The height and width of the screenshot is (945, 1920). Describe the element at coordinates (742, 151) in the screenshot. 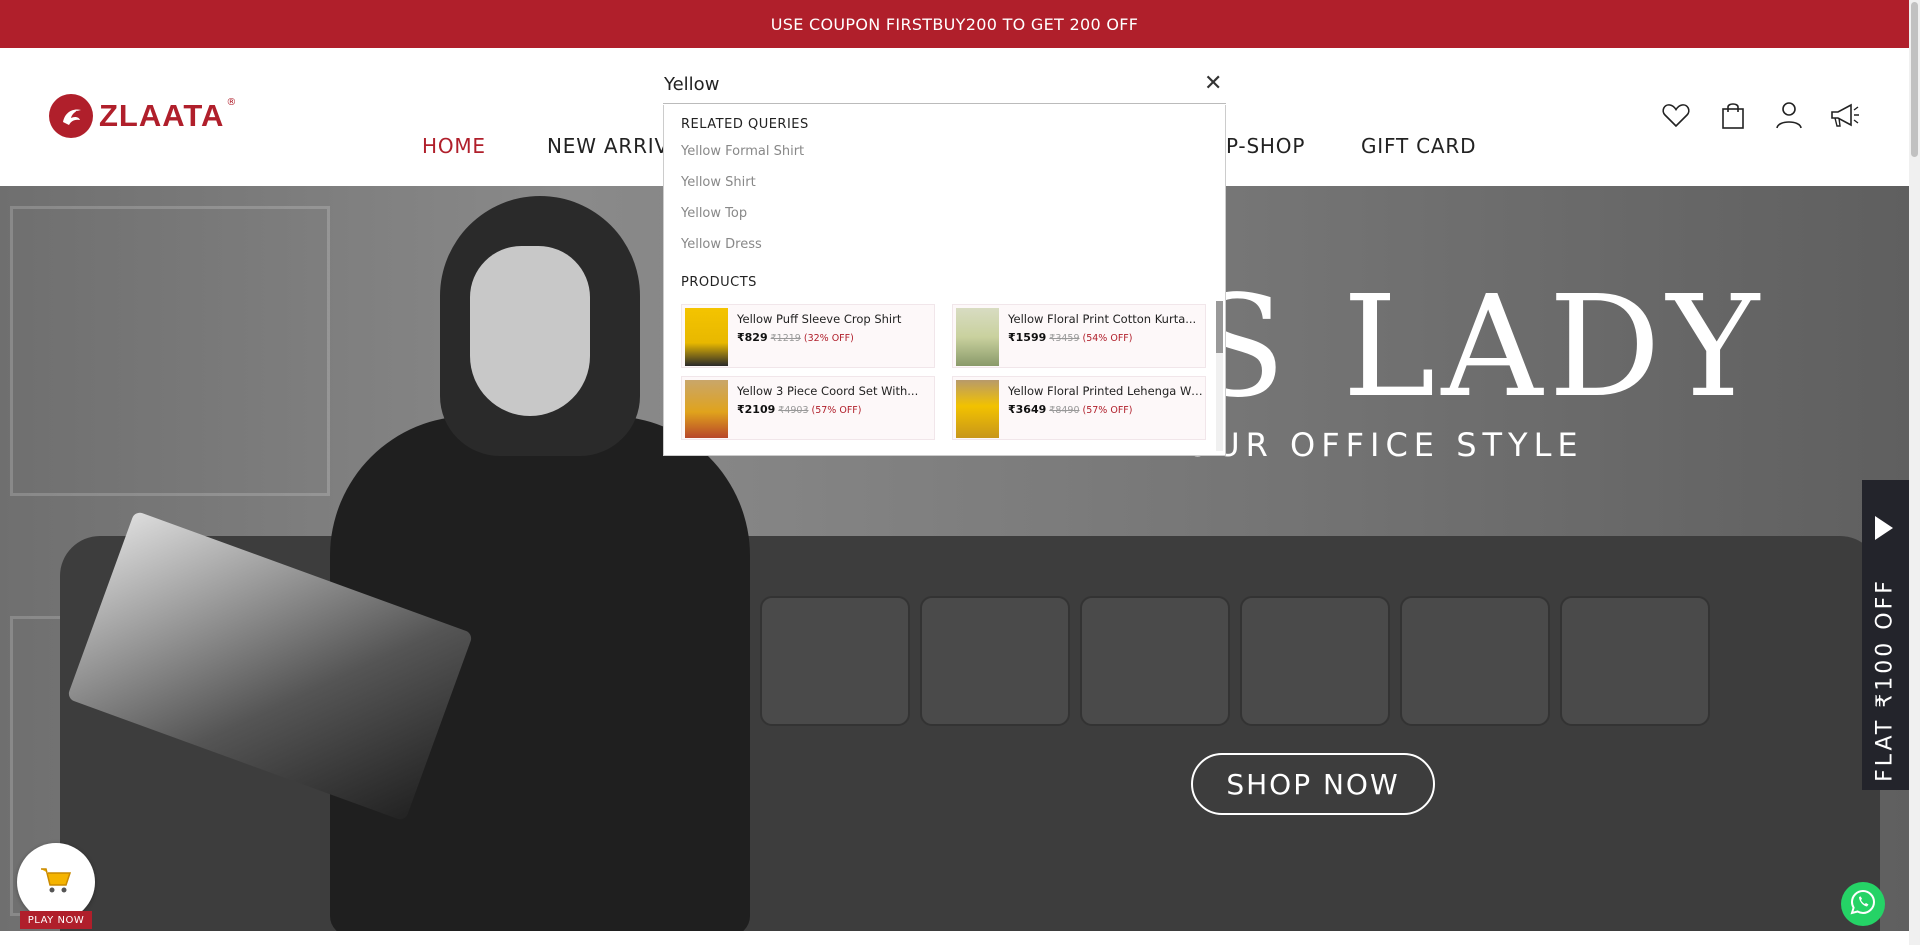

I see `related-query-item: Yellow Formal Shirt` at that location.